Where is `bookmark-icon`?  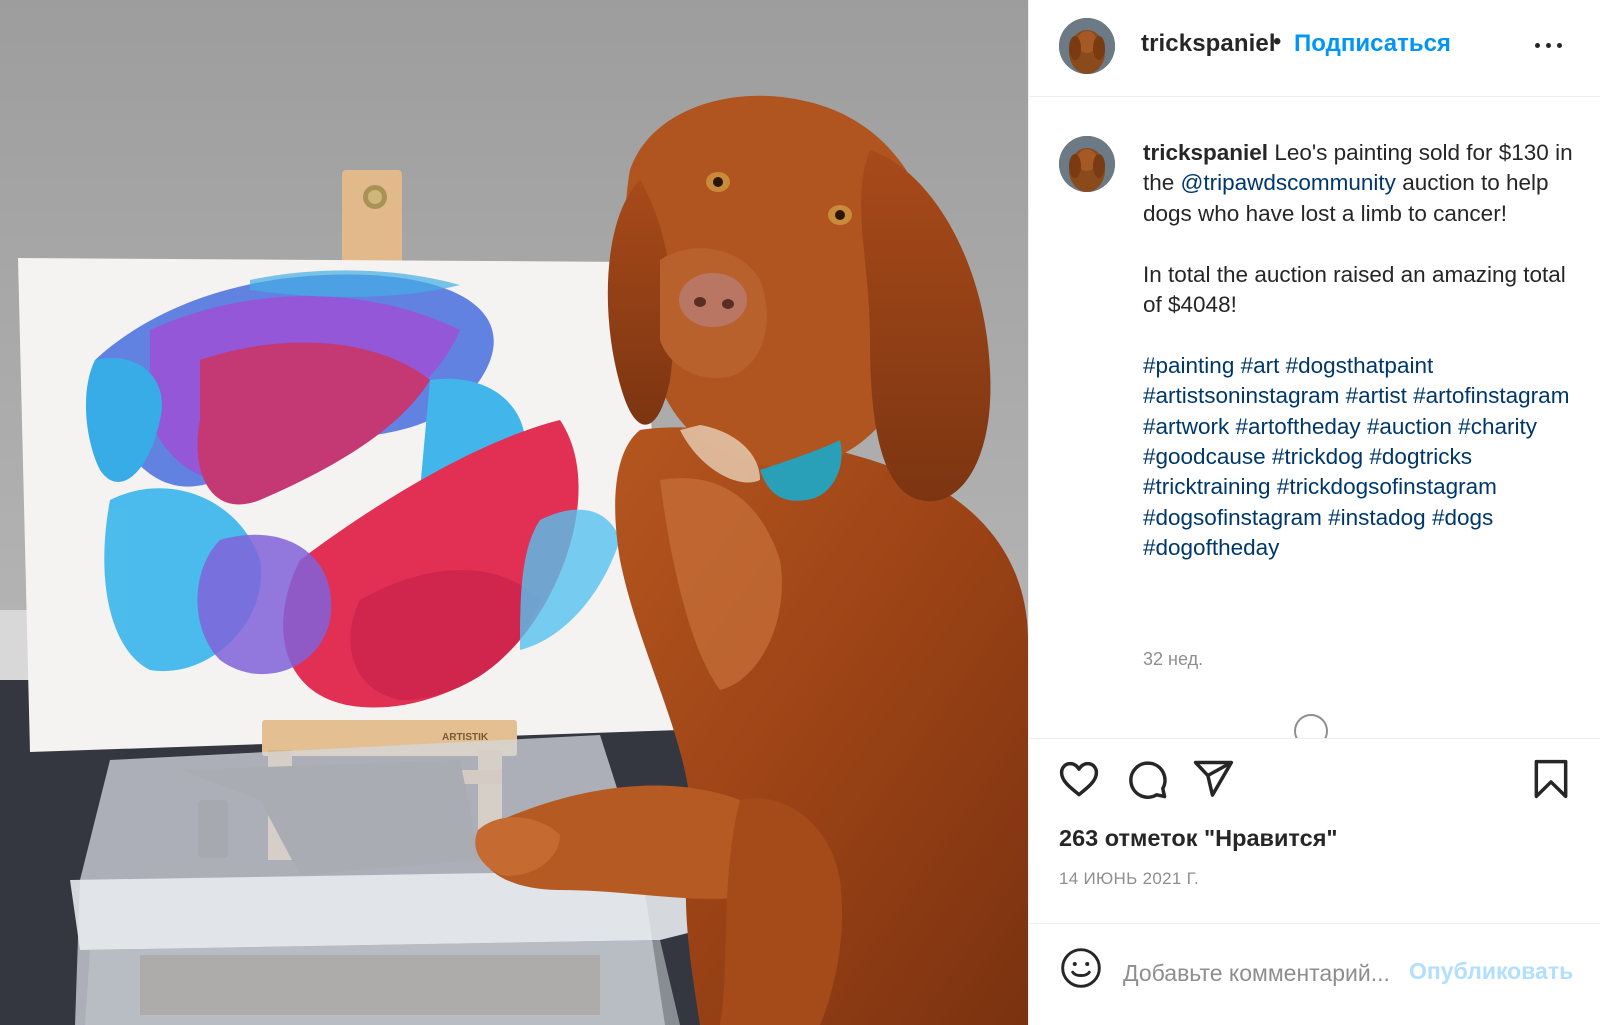
bookmark-icon is located at coordinates (1551, 779).